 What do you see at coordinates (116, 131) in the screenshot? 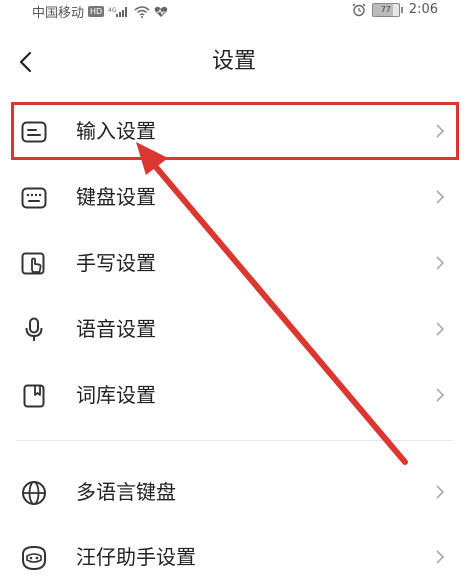
I see `settings-row-label: 输入设置` at bounding box center [116, 131].